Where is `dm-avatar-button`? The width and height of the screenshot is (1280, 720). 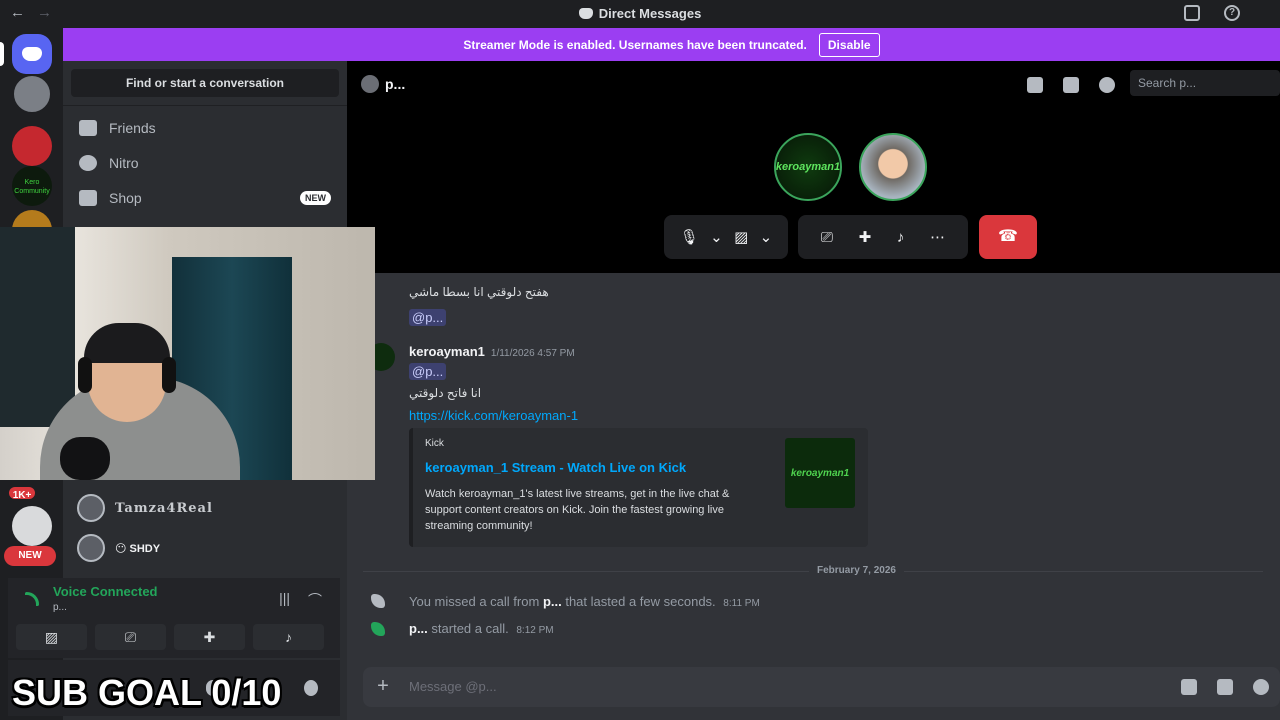
dm-avatar-button is located at coordinates (32, 94).